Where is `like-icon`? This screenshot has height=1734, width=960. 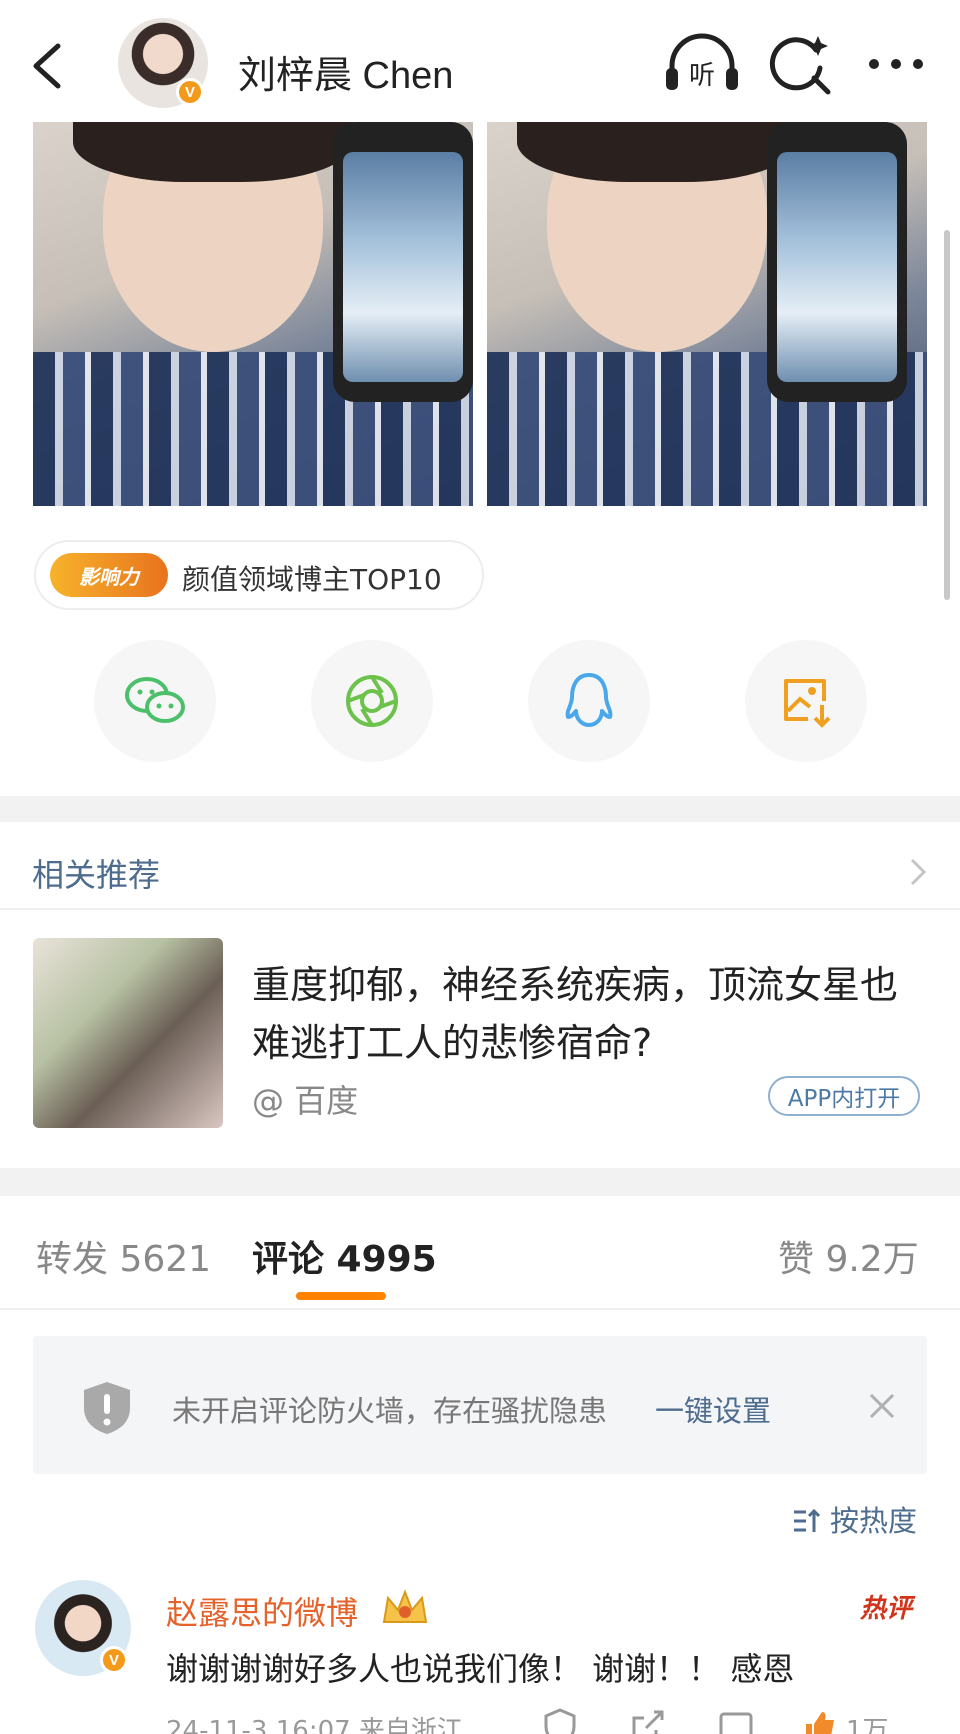 like-icon is located at coordinates (820, 1720).